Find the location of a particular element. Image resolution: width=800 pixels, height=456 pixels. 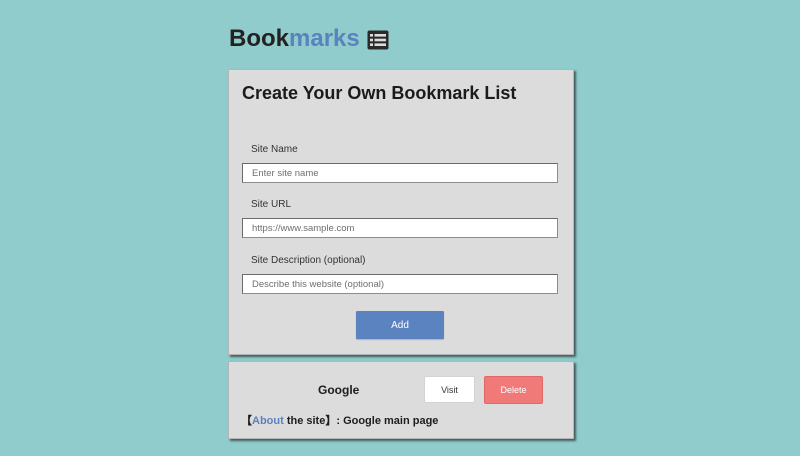

site-url-input is located at coordinates (400, 228).